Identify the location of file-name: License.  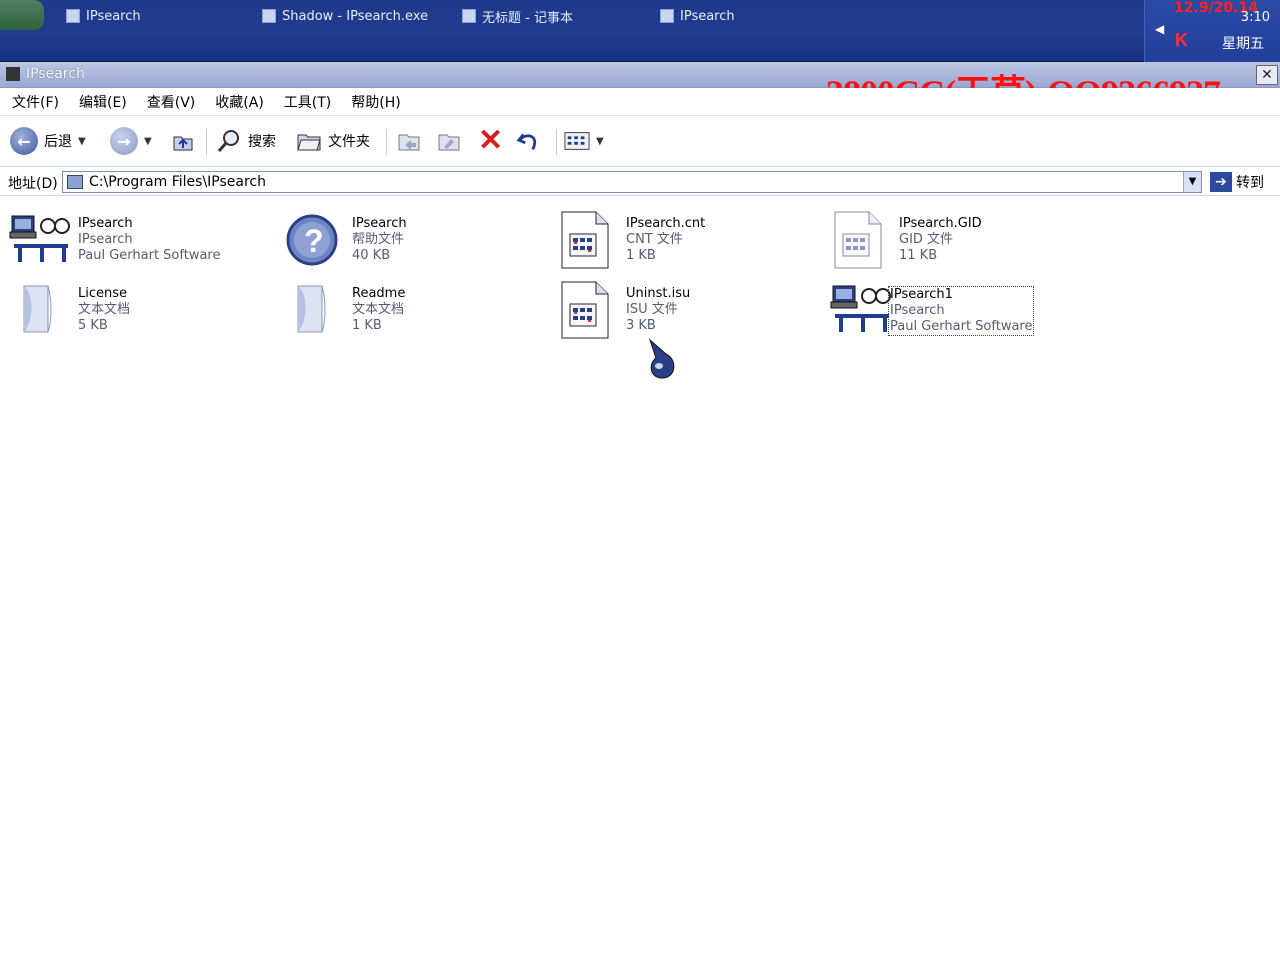
(104, 294).